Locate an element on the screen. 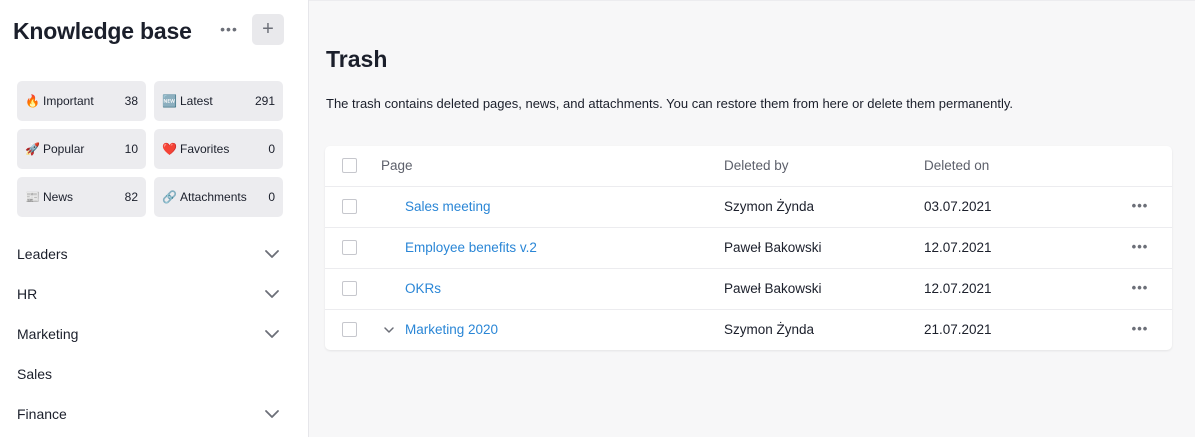  tile-label: Important is located at coordinates (68, 101).